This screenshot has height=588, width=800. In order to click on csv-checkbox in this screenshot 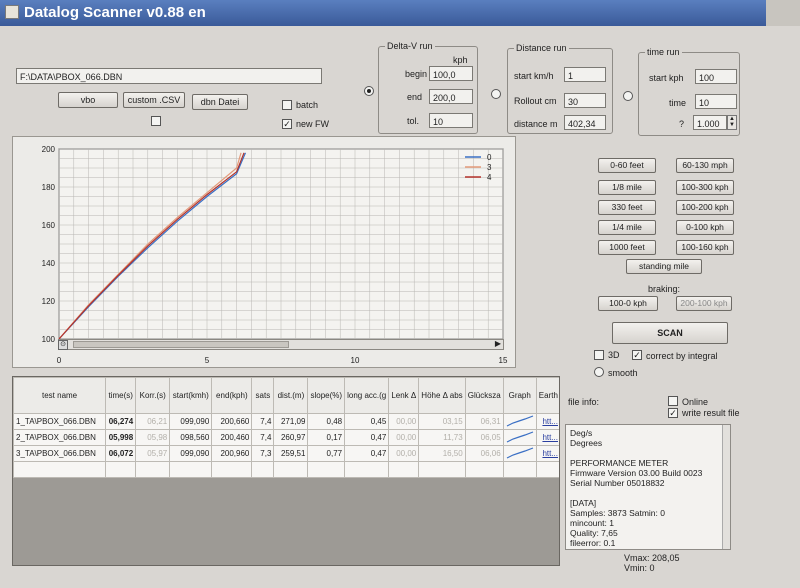, I will do `click(156, 121)`.